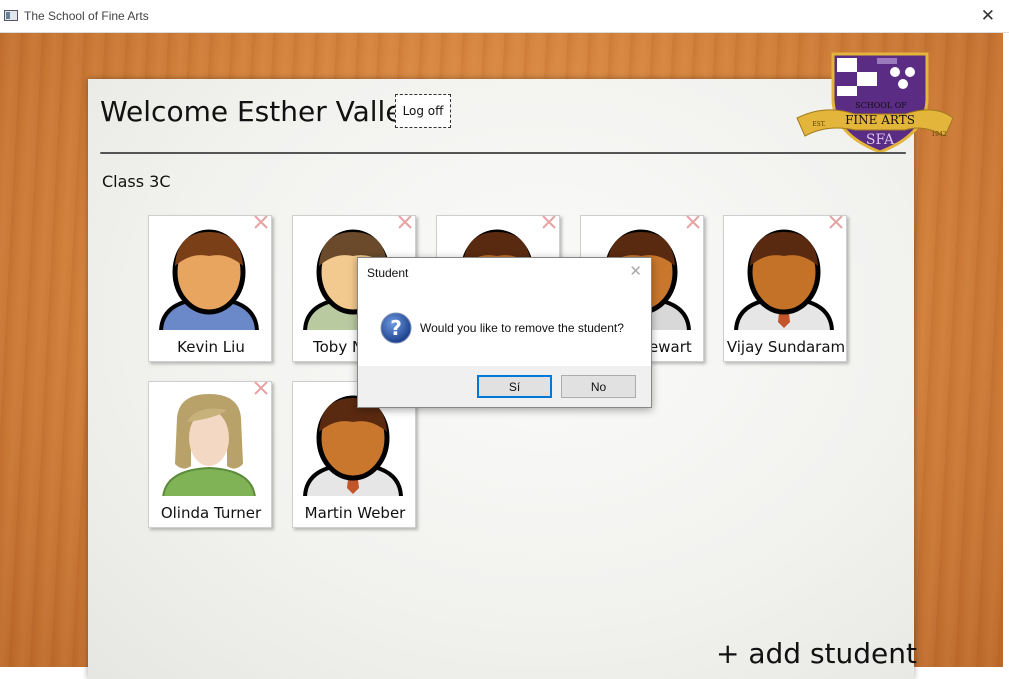  What do you see at coordinates (1006, 350) in the screenshot?
I see `window-edge` at bounding box center [1006, 350].